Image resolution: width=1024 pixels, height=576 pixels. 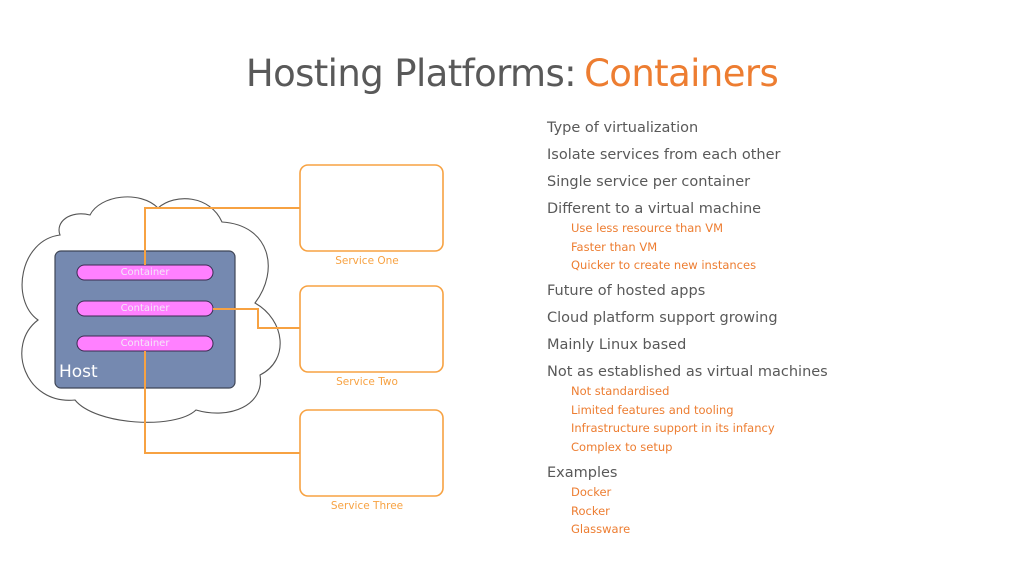 I want to click on bullet-item: Type of virtualization, so click(x=623, y=128).